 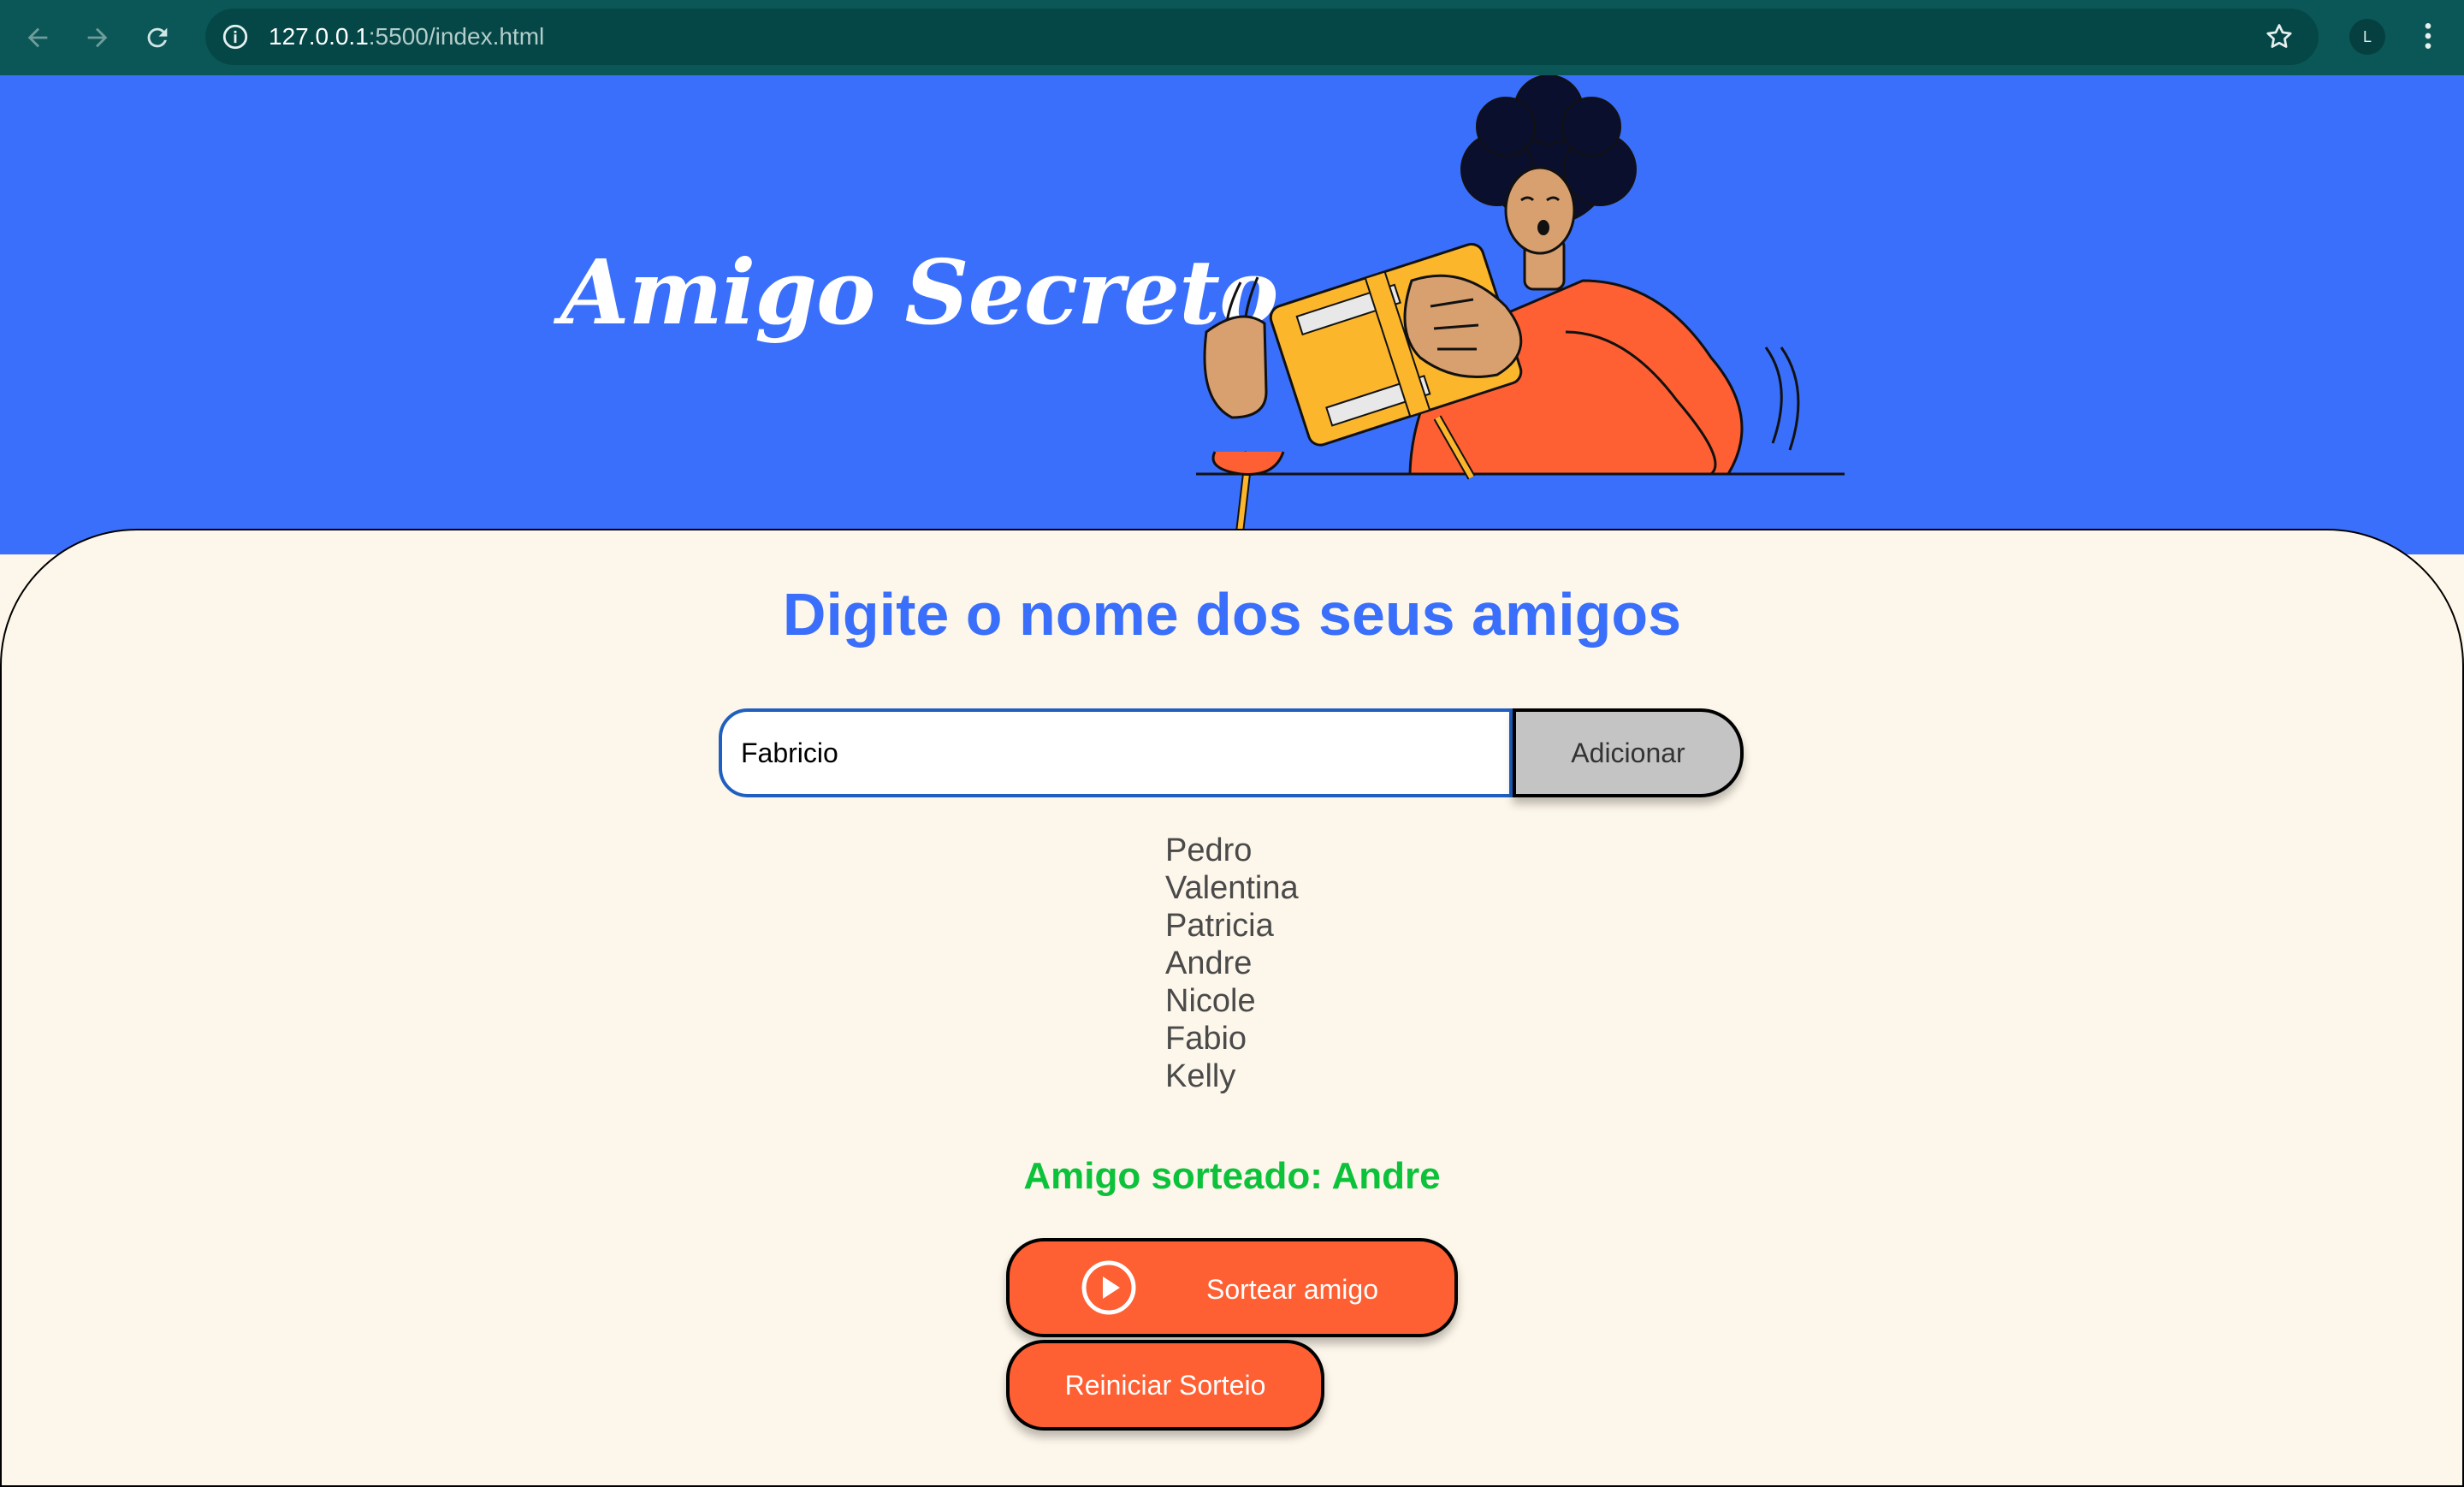 I want to click on reload-button, so click(x=157, y=38).